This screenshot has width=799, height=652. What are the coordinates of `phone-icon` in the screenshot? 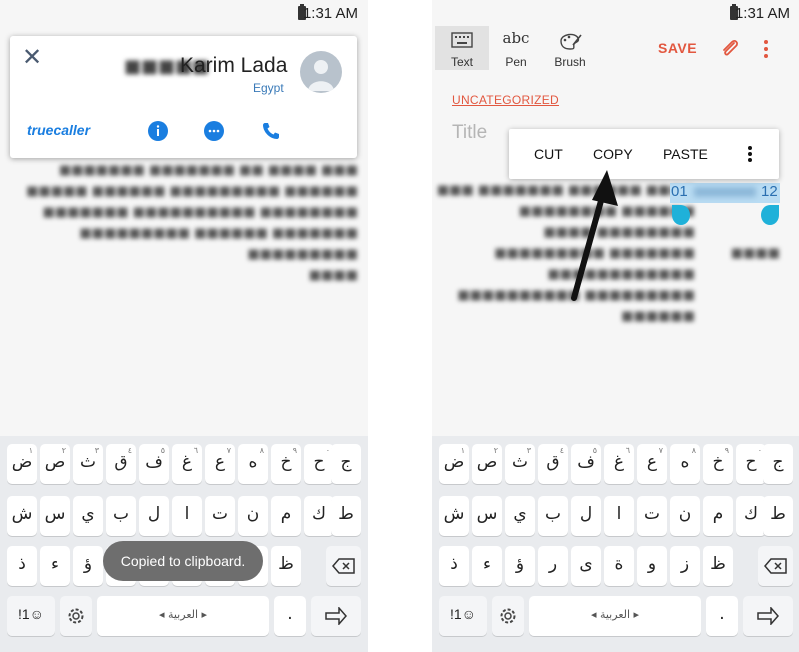 It's located at (271, 131).